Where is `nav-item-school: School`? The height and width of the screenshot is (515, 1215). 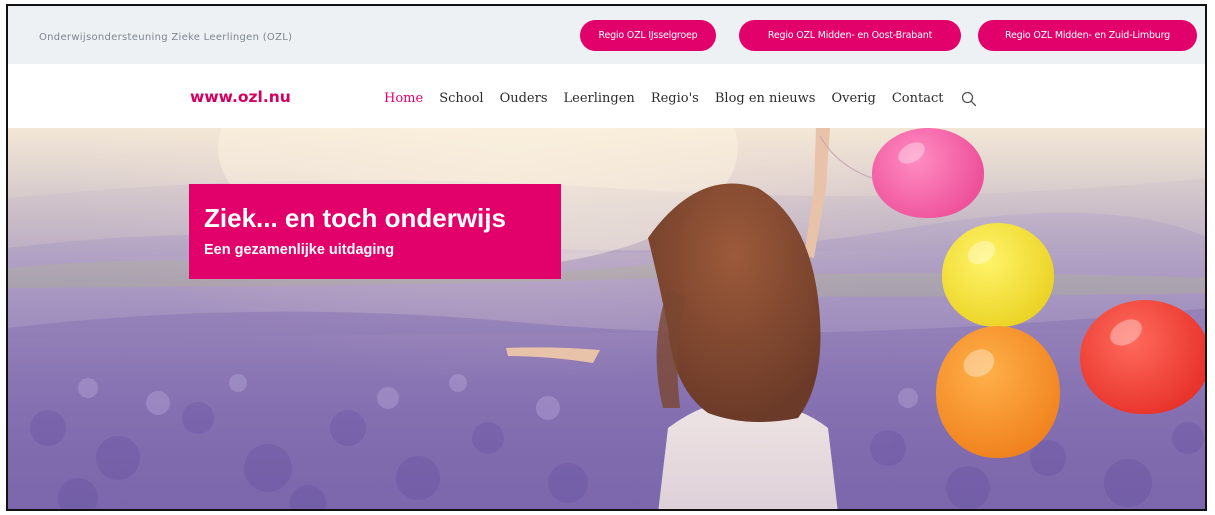
nav-item-school: School is located at coordinates (461, 98).